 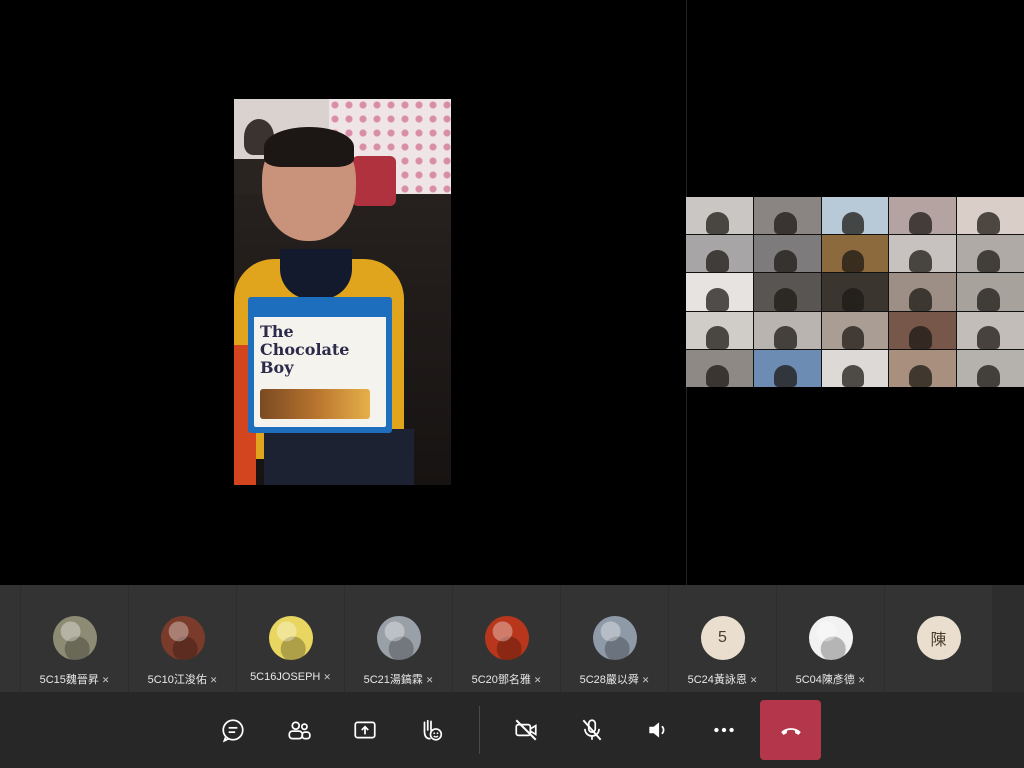 What do you see at coordinates (320, 365) in the screenshot?
I see `book-cover: The Chocolate Boy` at bounding box center [320, 365].